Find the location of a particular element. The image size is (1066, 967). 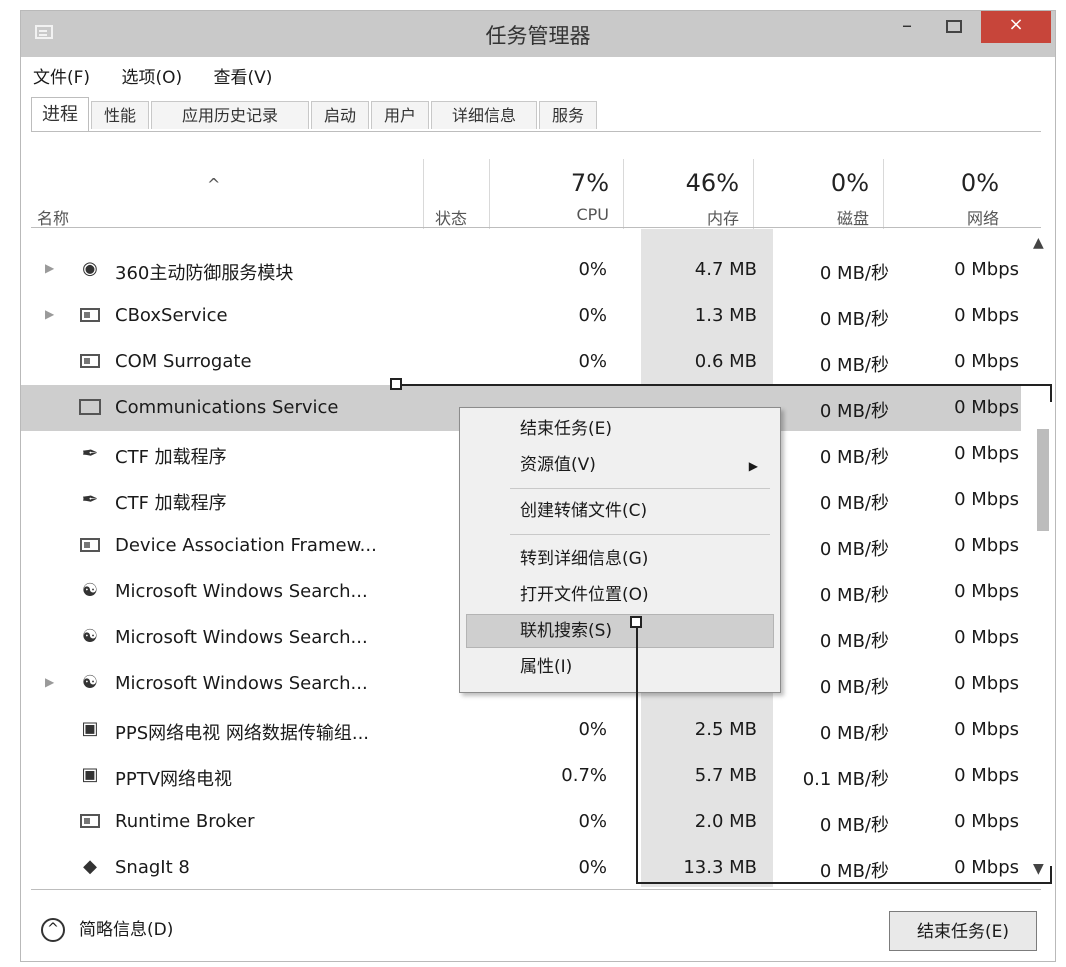

minimize-button: – is located at coordinates (907, 27).